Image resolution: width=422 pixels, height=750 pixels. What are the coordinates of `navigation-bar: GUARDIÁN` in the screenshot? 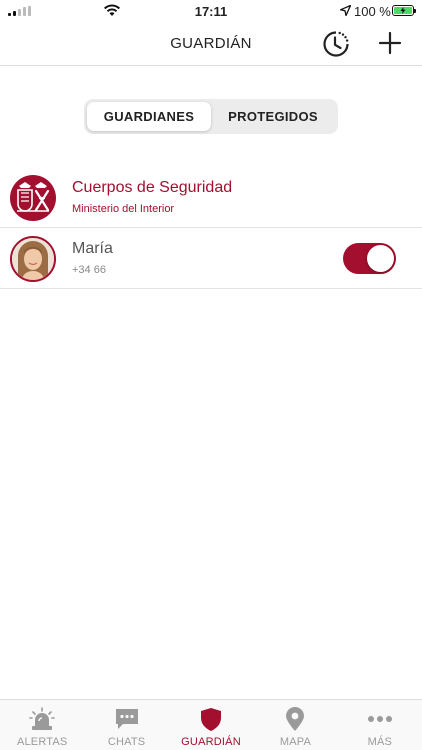 It's located at (211, 44).